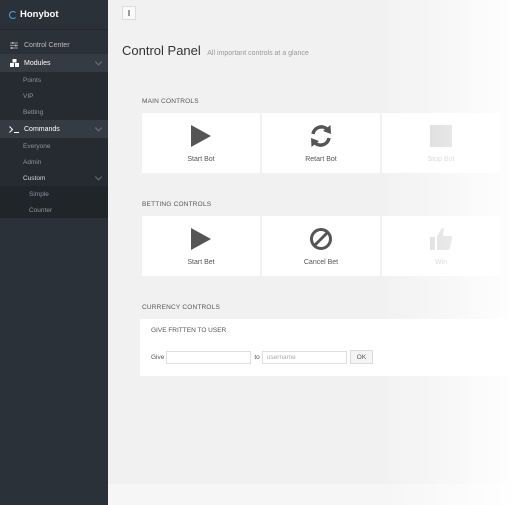  What do you see at coordinates (177, 204) in the screenshot?
I see `betting-controls-title: BETTING CONTROLS` at bounding box center [177, 204].